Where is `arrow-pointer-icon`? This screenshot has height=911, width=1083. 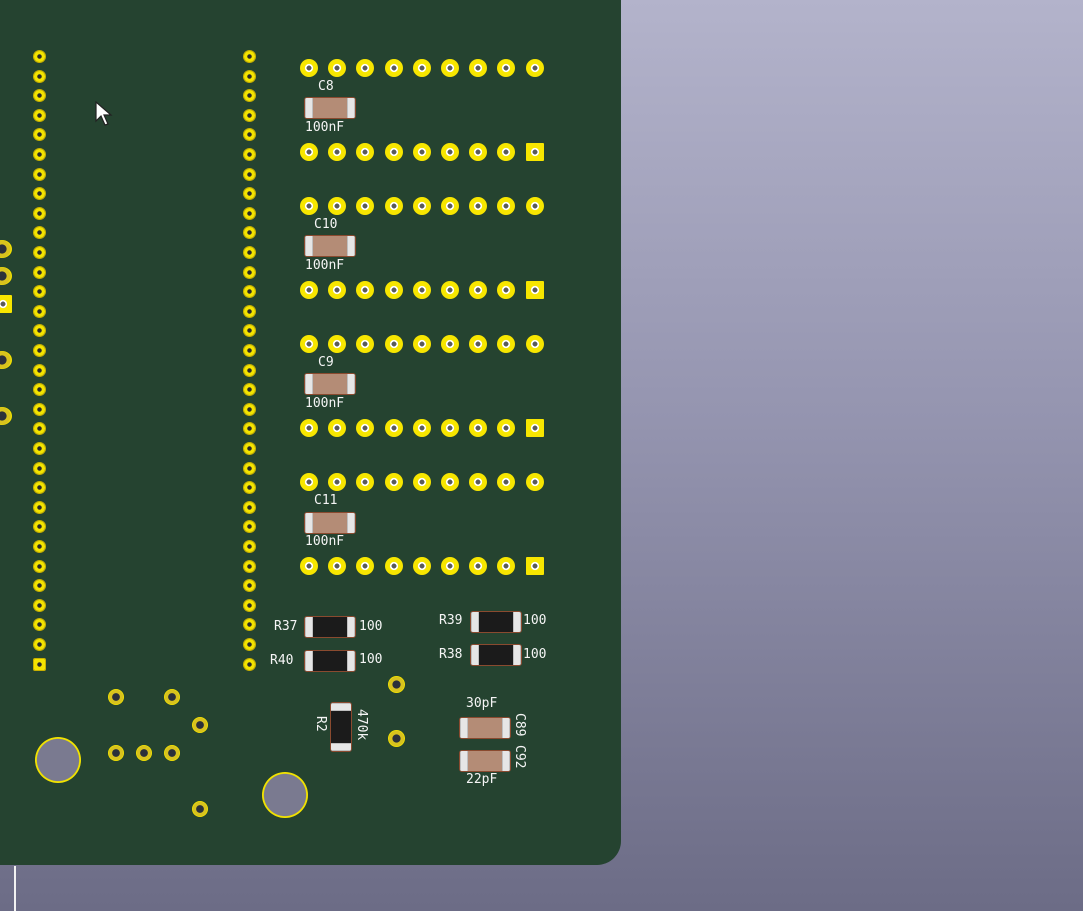
arrow-pointer-icon is located at coordinates (104, 113).